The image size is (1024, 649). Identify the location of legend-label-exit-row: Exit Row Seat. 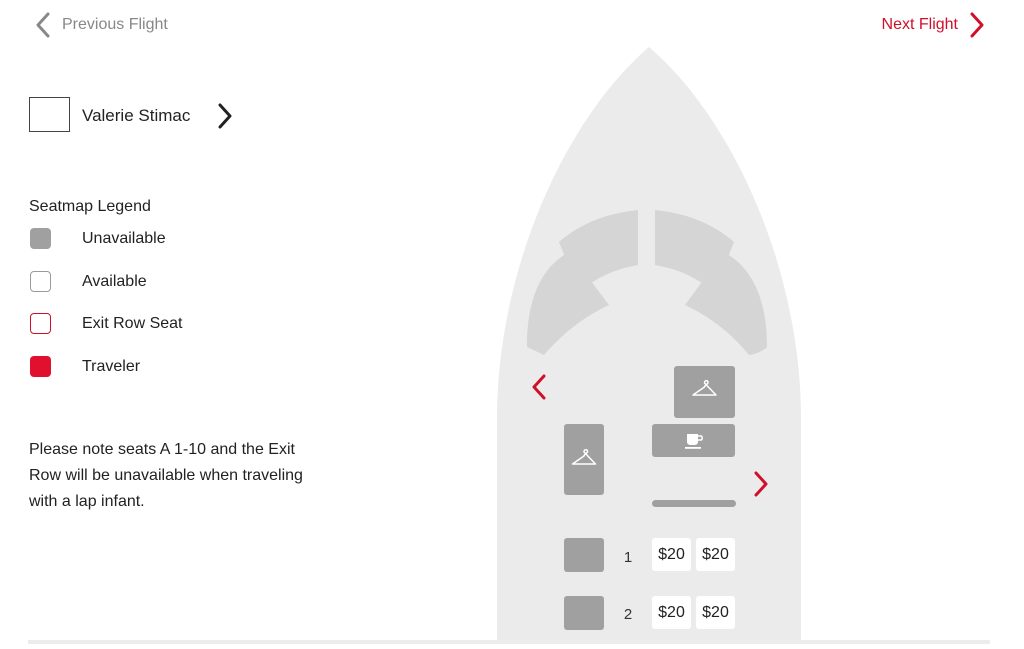
(132, 323).